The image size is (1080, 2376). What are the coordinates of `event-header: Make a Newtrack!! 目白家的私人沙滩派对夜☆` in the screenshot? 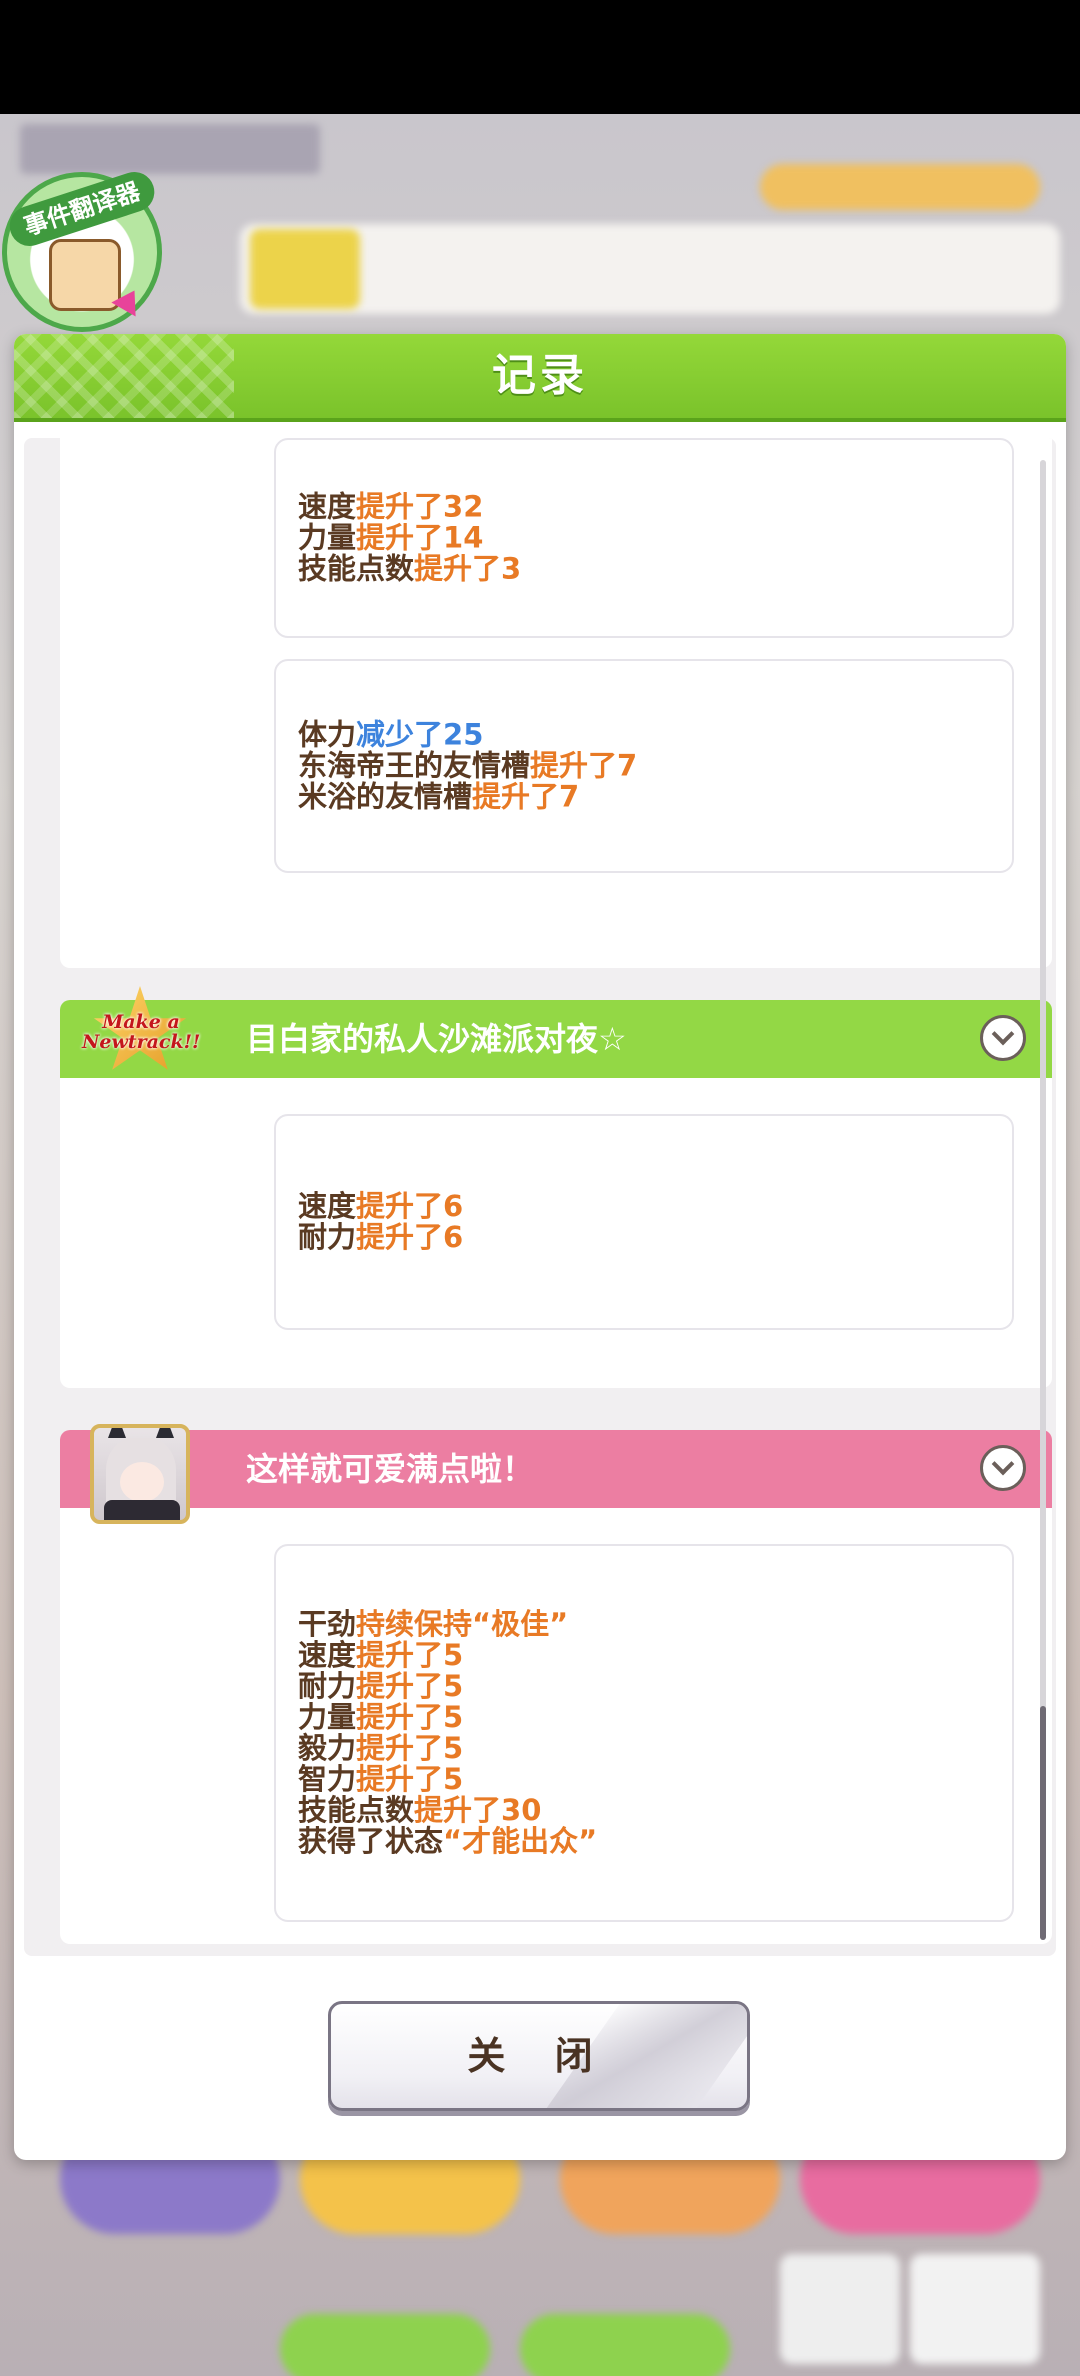 It's located at (556, 1032).